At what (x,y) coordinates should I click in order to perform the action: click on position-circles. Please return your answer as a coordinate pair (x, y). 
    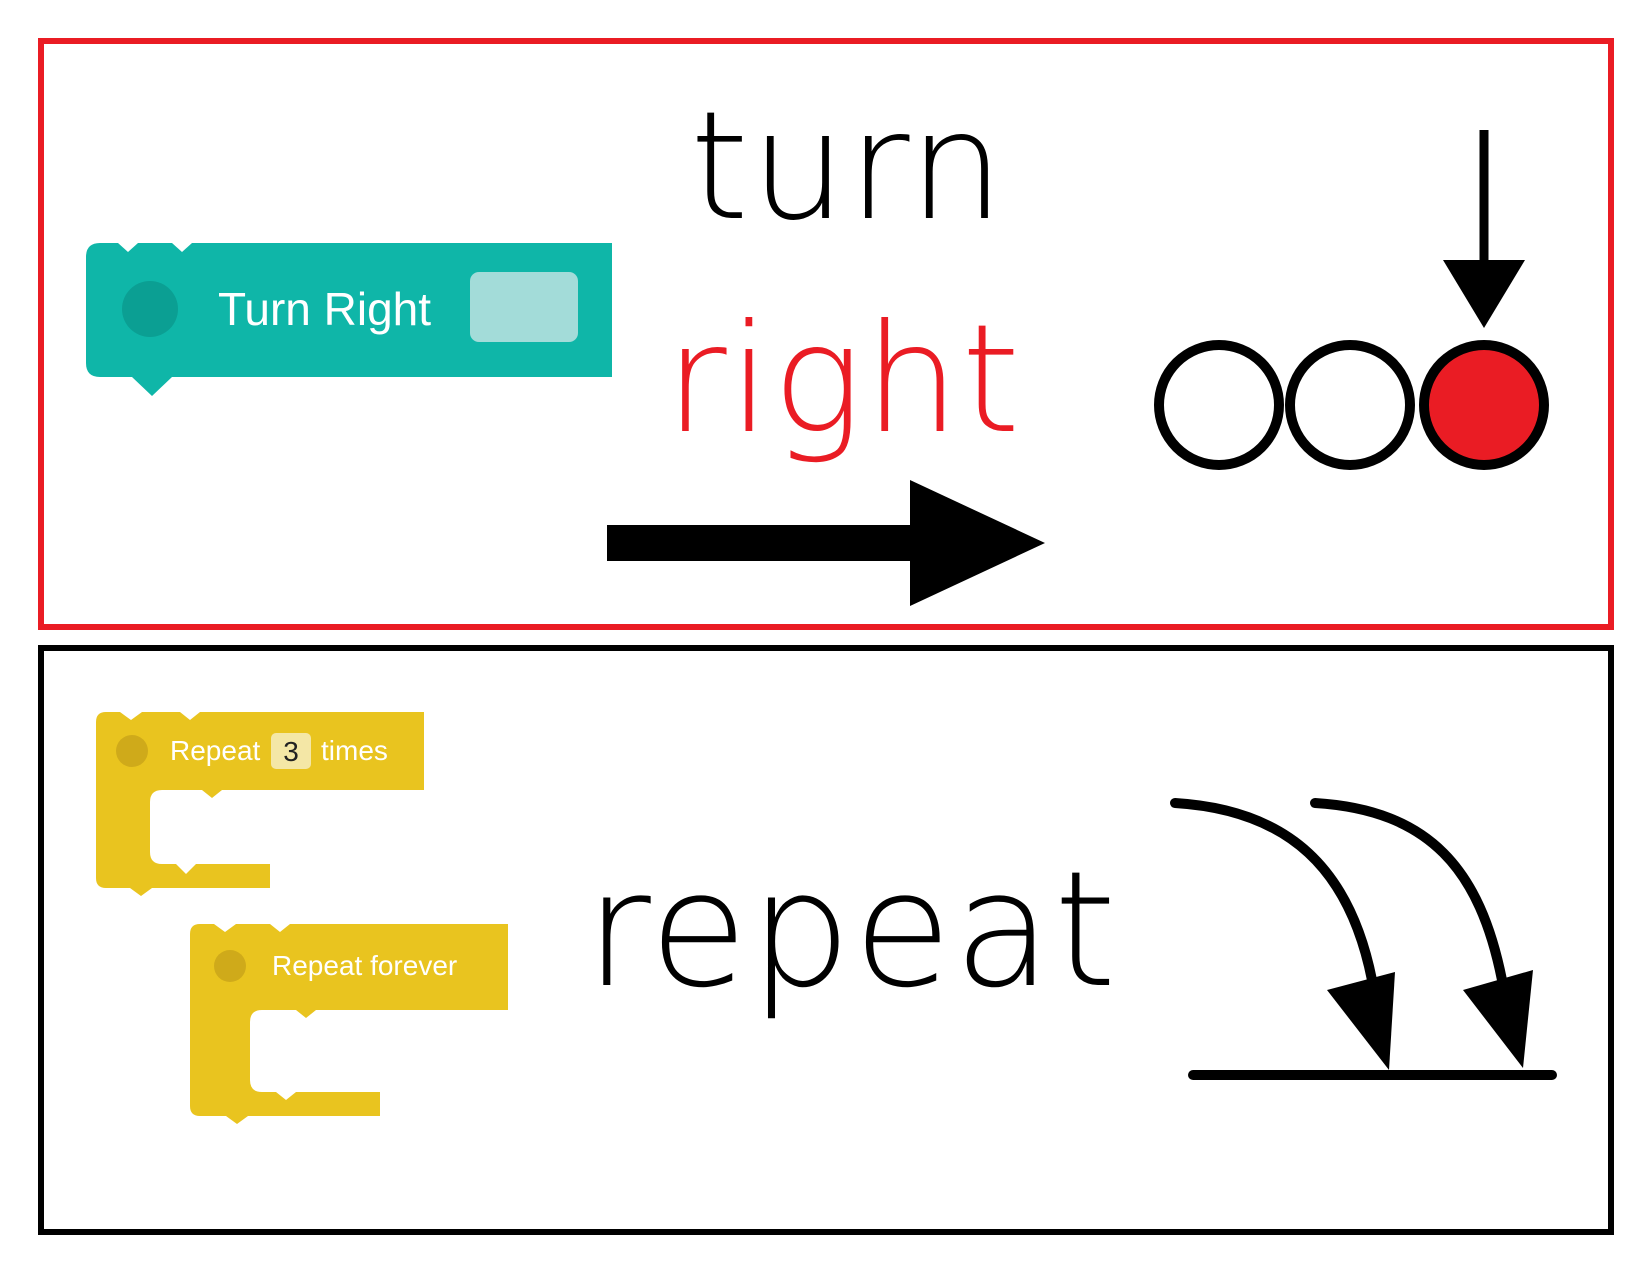
    Looking at the image, I should click on (1351, 405).